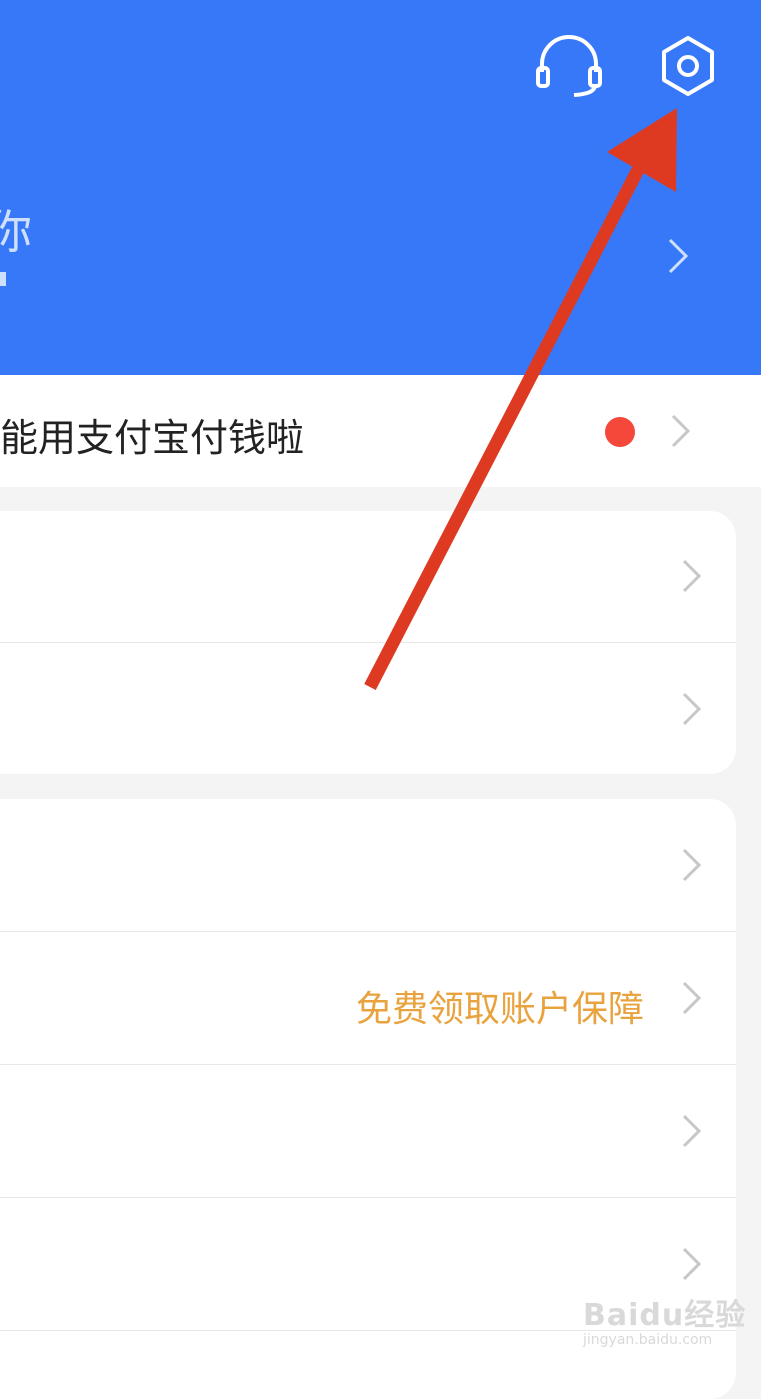 This screenshot has height=1399, width=761. What do you see at coordinates (648, 1340) in the screenshot?
I see `watermark-url: jingyan.baidu.com` at bounding box center [648, 1340].